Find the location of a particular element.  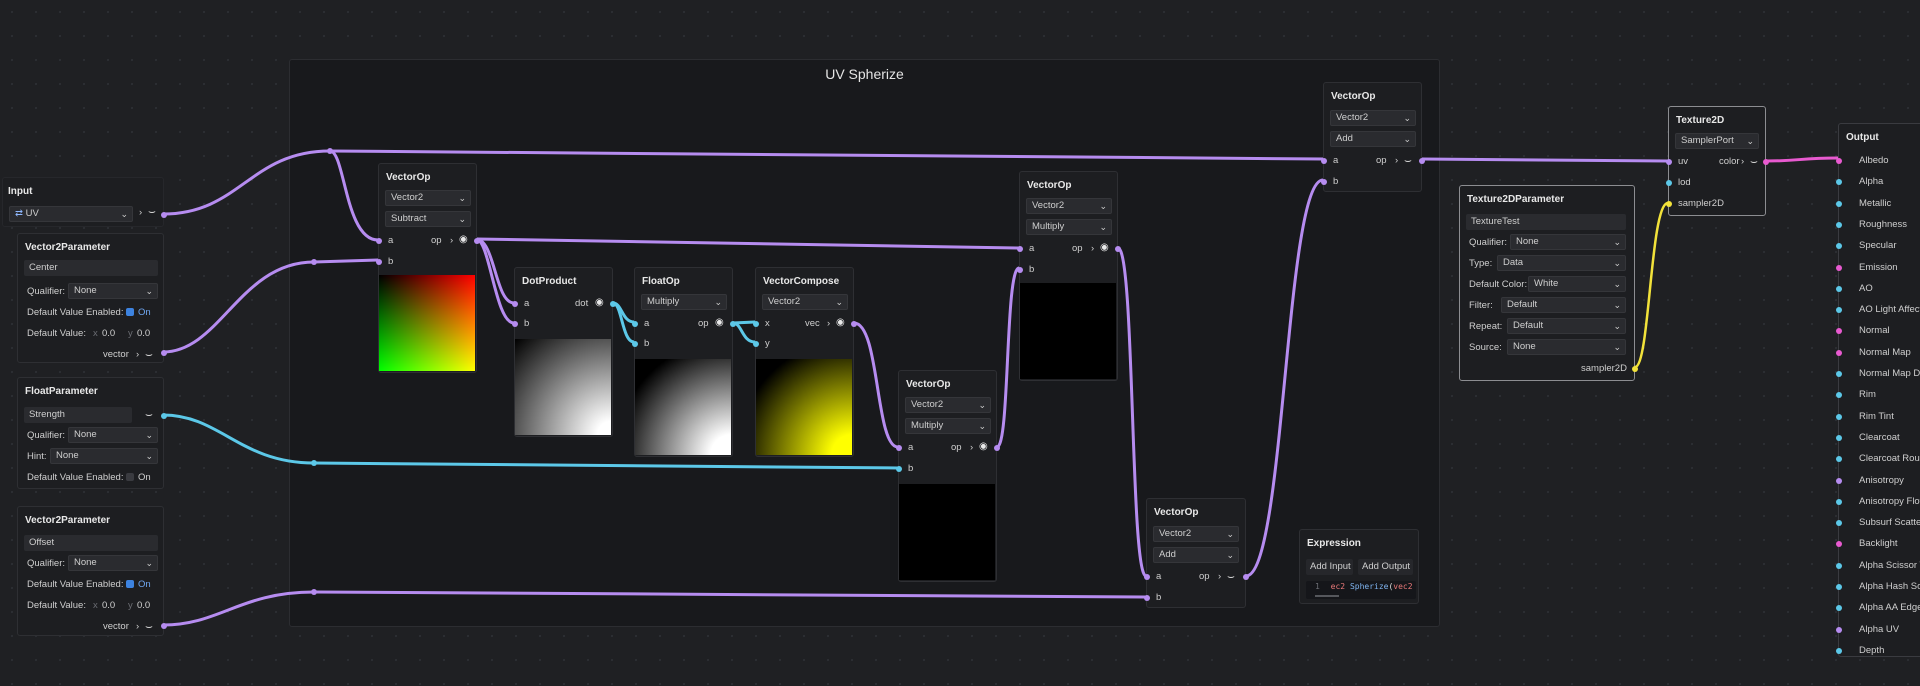

parameter-name-field: Center is located at coordinates (91, 268).